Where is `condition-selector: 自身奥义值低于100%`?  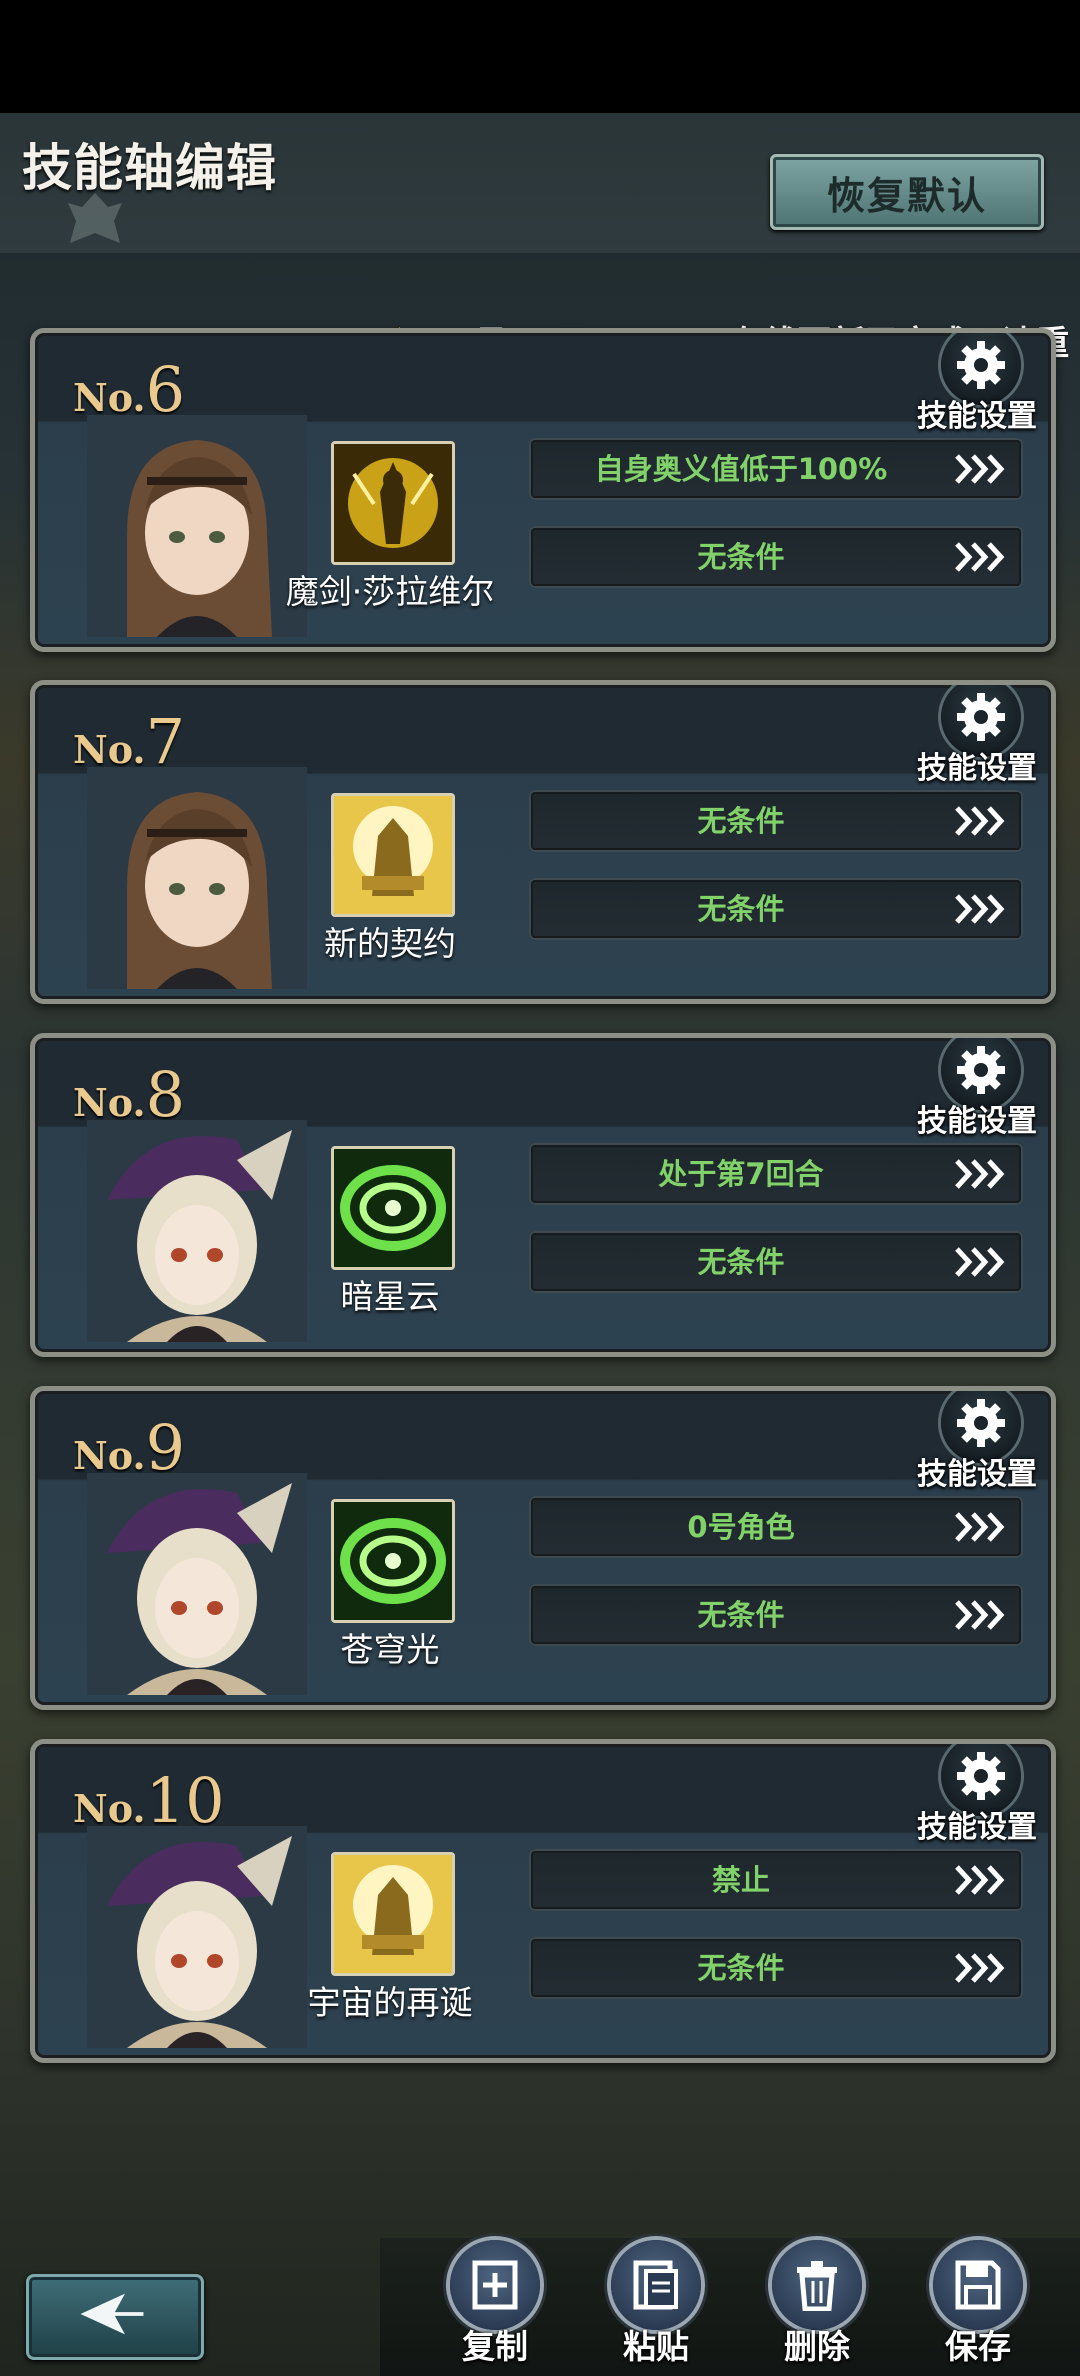
condition-selector: 自身奥义值低于100% is located at coordinates (776, 469).